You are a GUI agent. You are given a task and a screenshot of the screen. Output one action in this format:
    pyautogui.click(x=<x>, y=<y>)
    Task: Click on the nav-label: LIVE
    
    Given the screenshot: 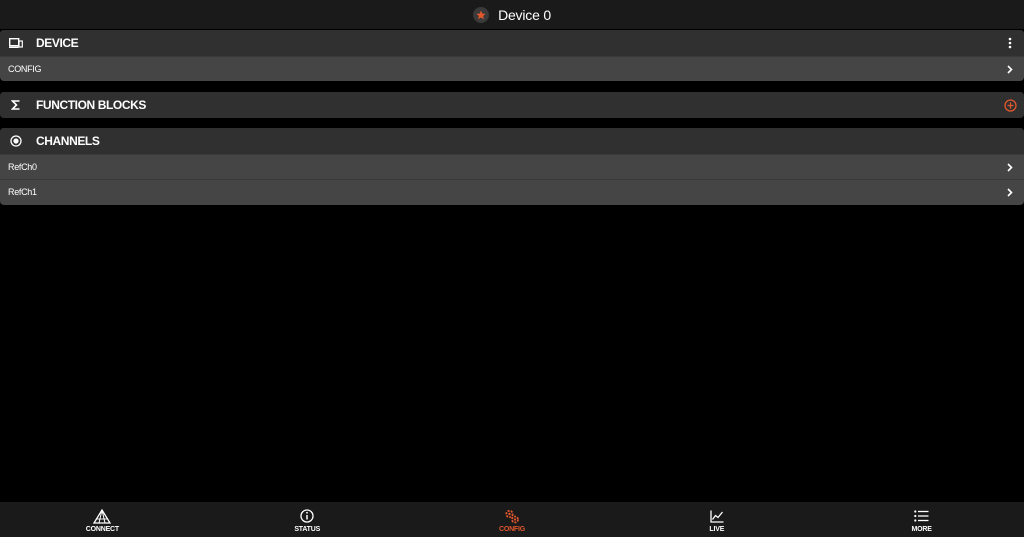 What is the action you would take?
    pyautogui.click(x=717, y=529)
    